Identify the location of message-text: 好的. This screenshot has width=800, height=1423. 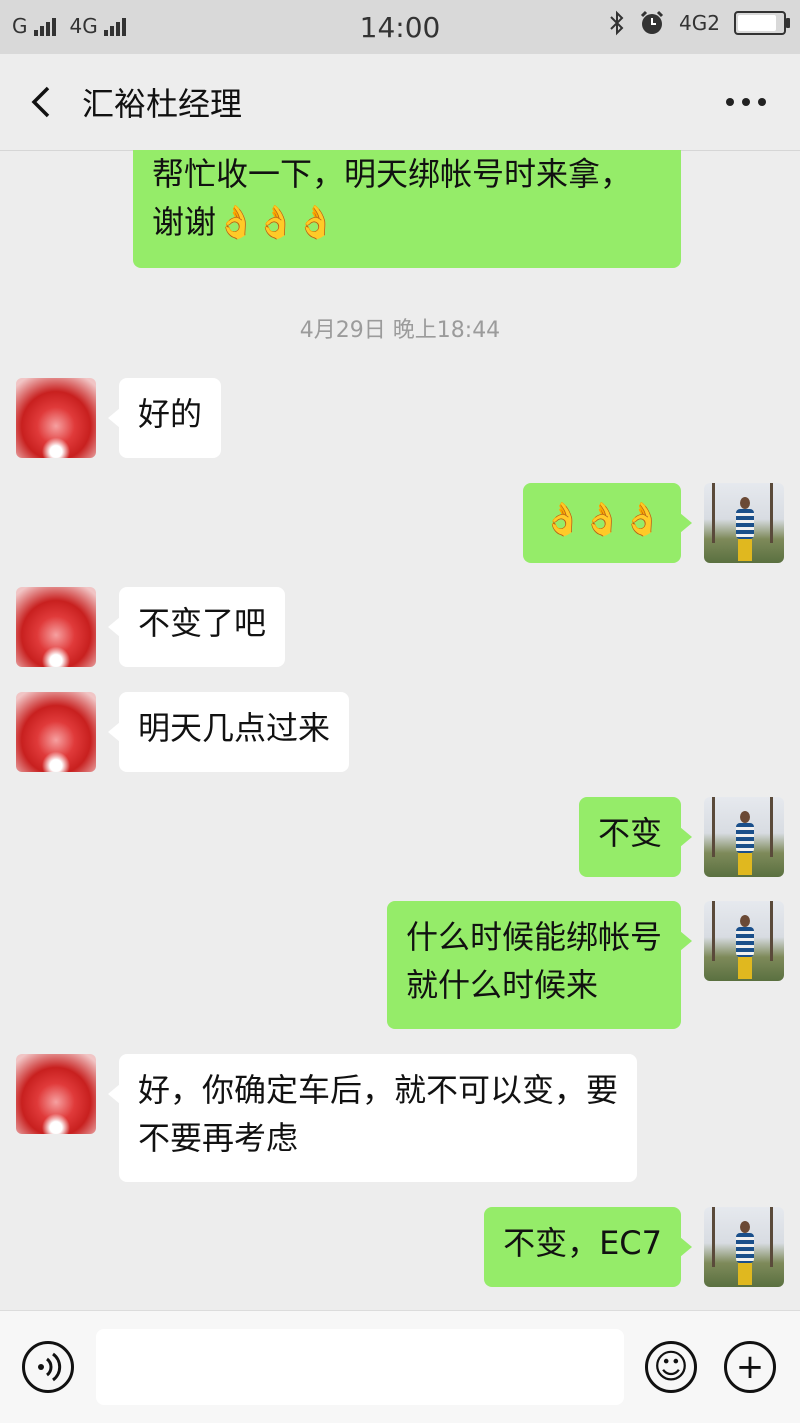
(170, 414).